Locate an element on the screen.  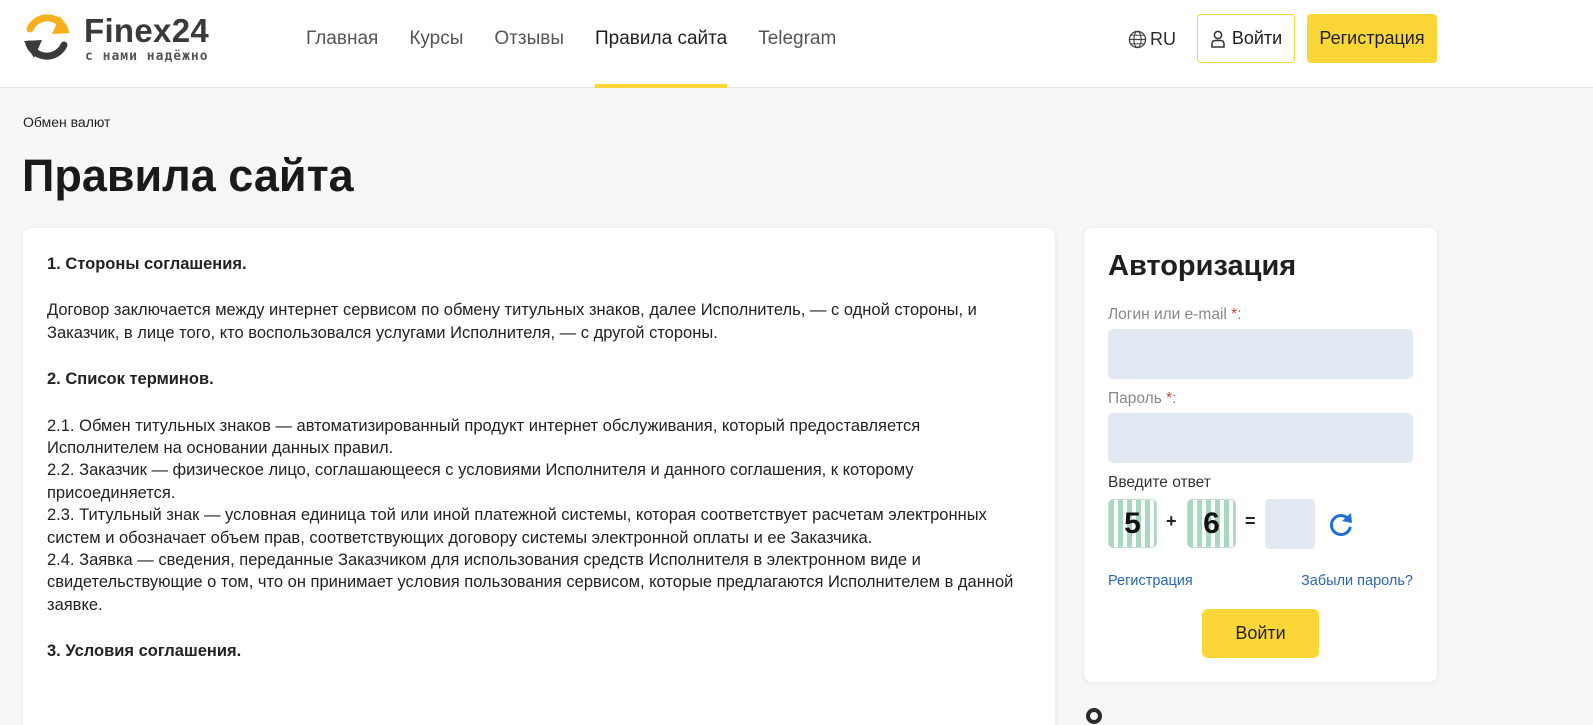
site-logo: Finex24 с нами надёжно is located at coordinates (132, 40).